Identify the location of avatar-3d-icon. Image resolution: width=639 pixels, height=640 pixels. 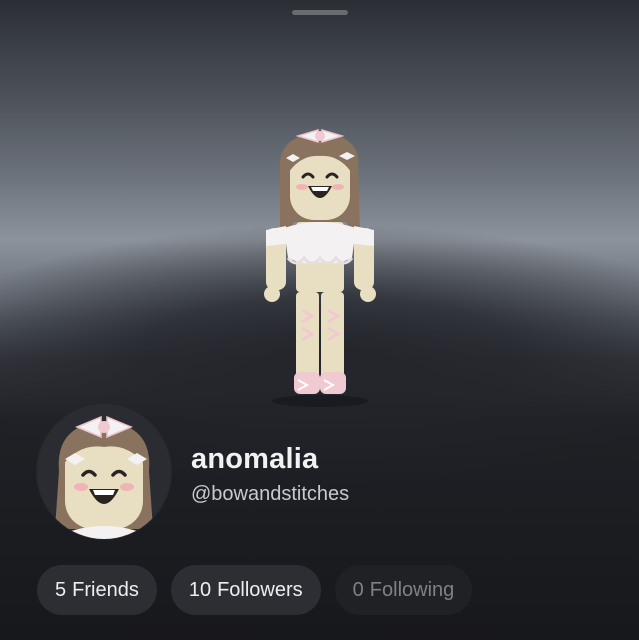
(320, 263).